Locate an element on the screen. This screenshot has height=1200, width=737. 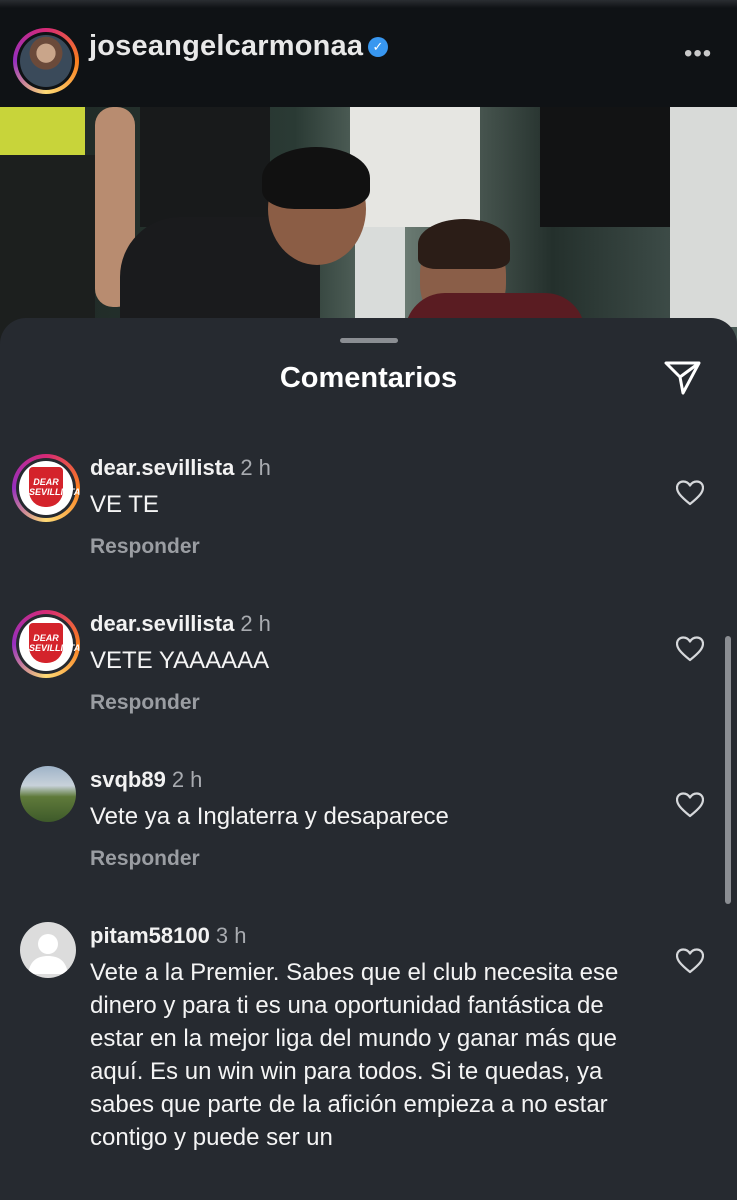
comment-header: svqb89 2 h is located at coordinates (146, 780).